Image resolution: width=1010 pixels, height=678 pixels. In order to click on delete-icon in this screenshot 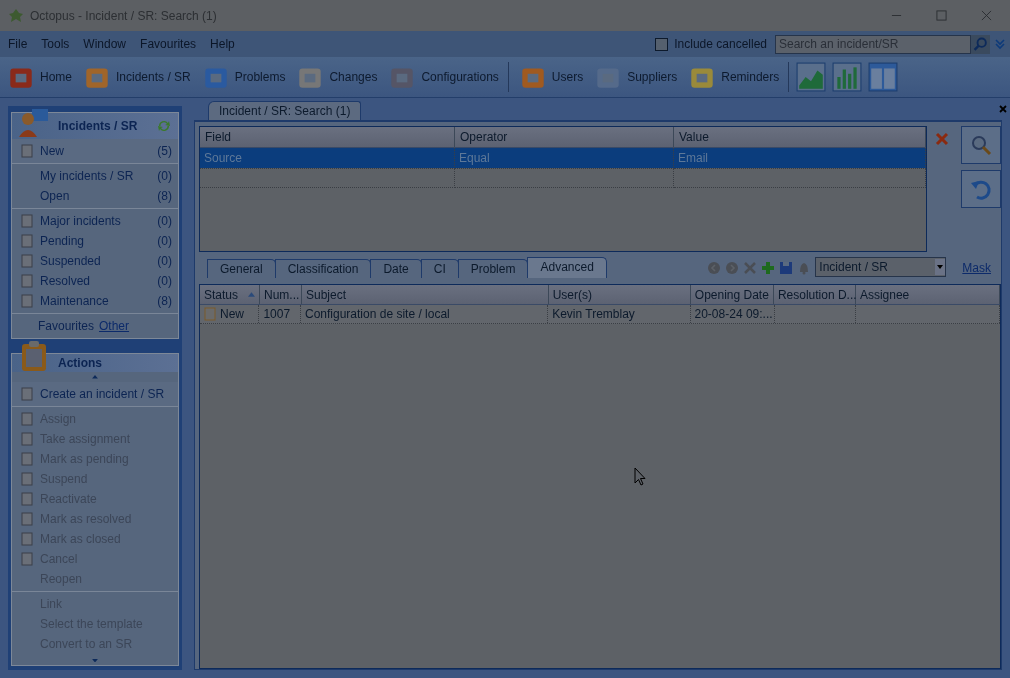, I will do `click(942, 139)`.